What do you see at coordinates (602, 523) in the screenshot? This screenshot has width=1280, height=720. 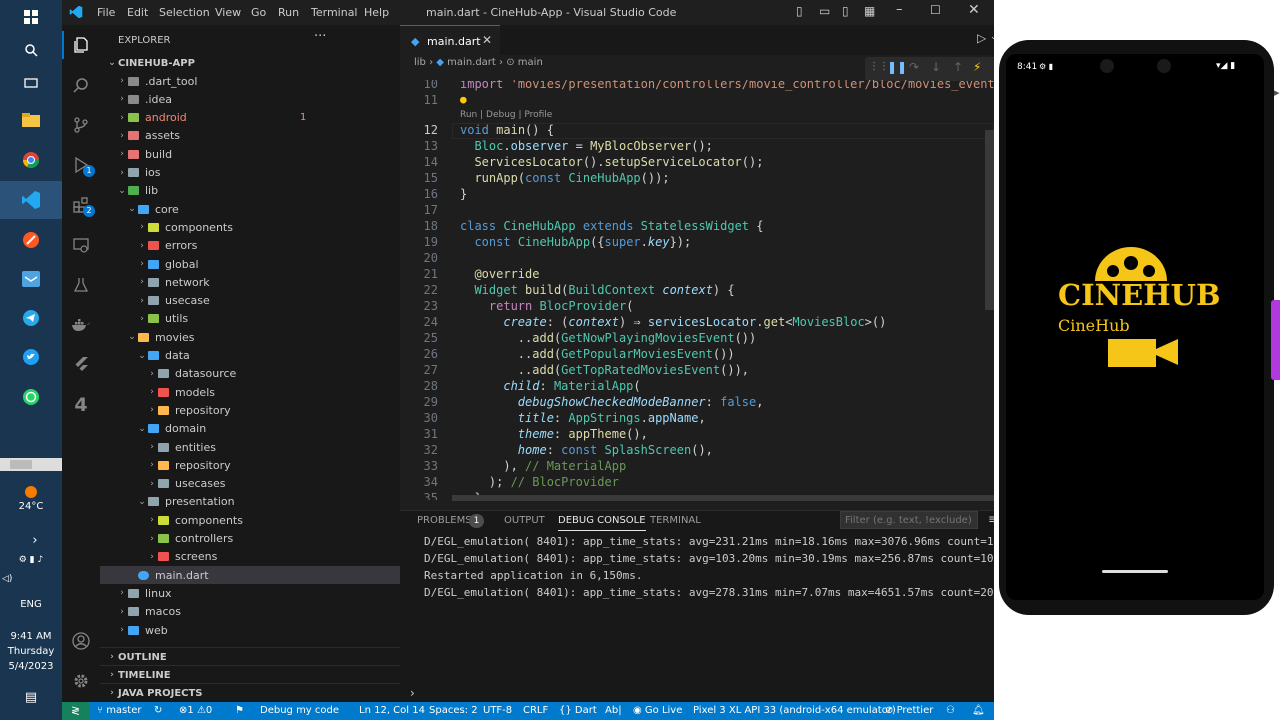 I see `tab-debug-console: DEBUG CONSOLE` at bounding box center [602, 523].